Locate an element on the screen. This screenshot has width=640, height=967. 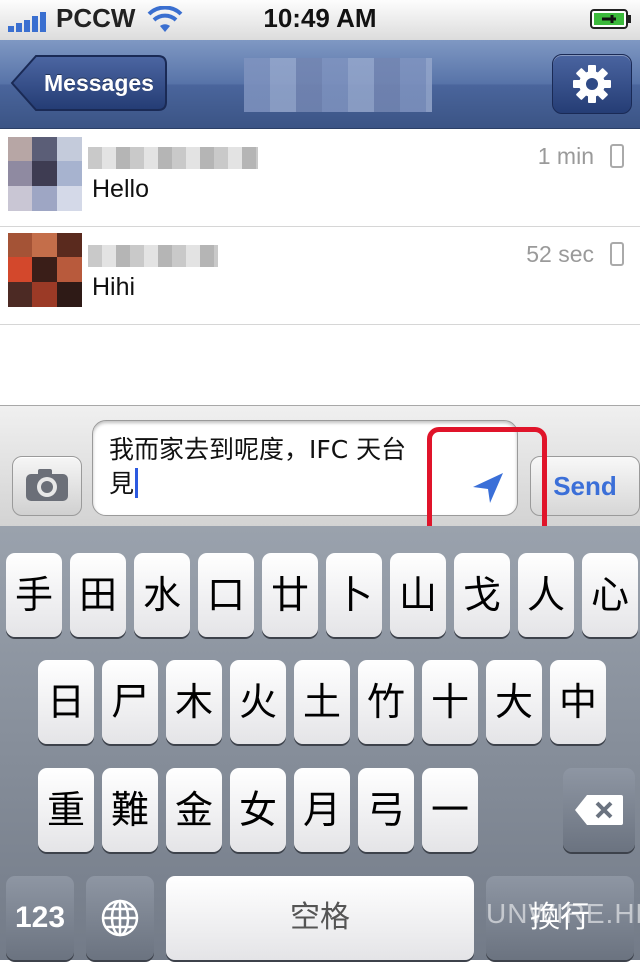
key: 水 is located at coordinates (162, 595).